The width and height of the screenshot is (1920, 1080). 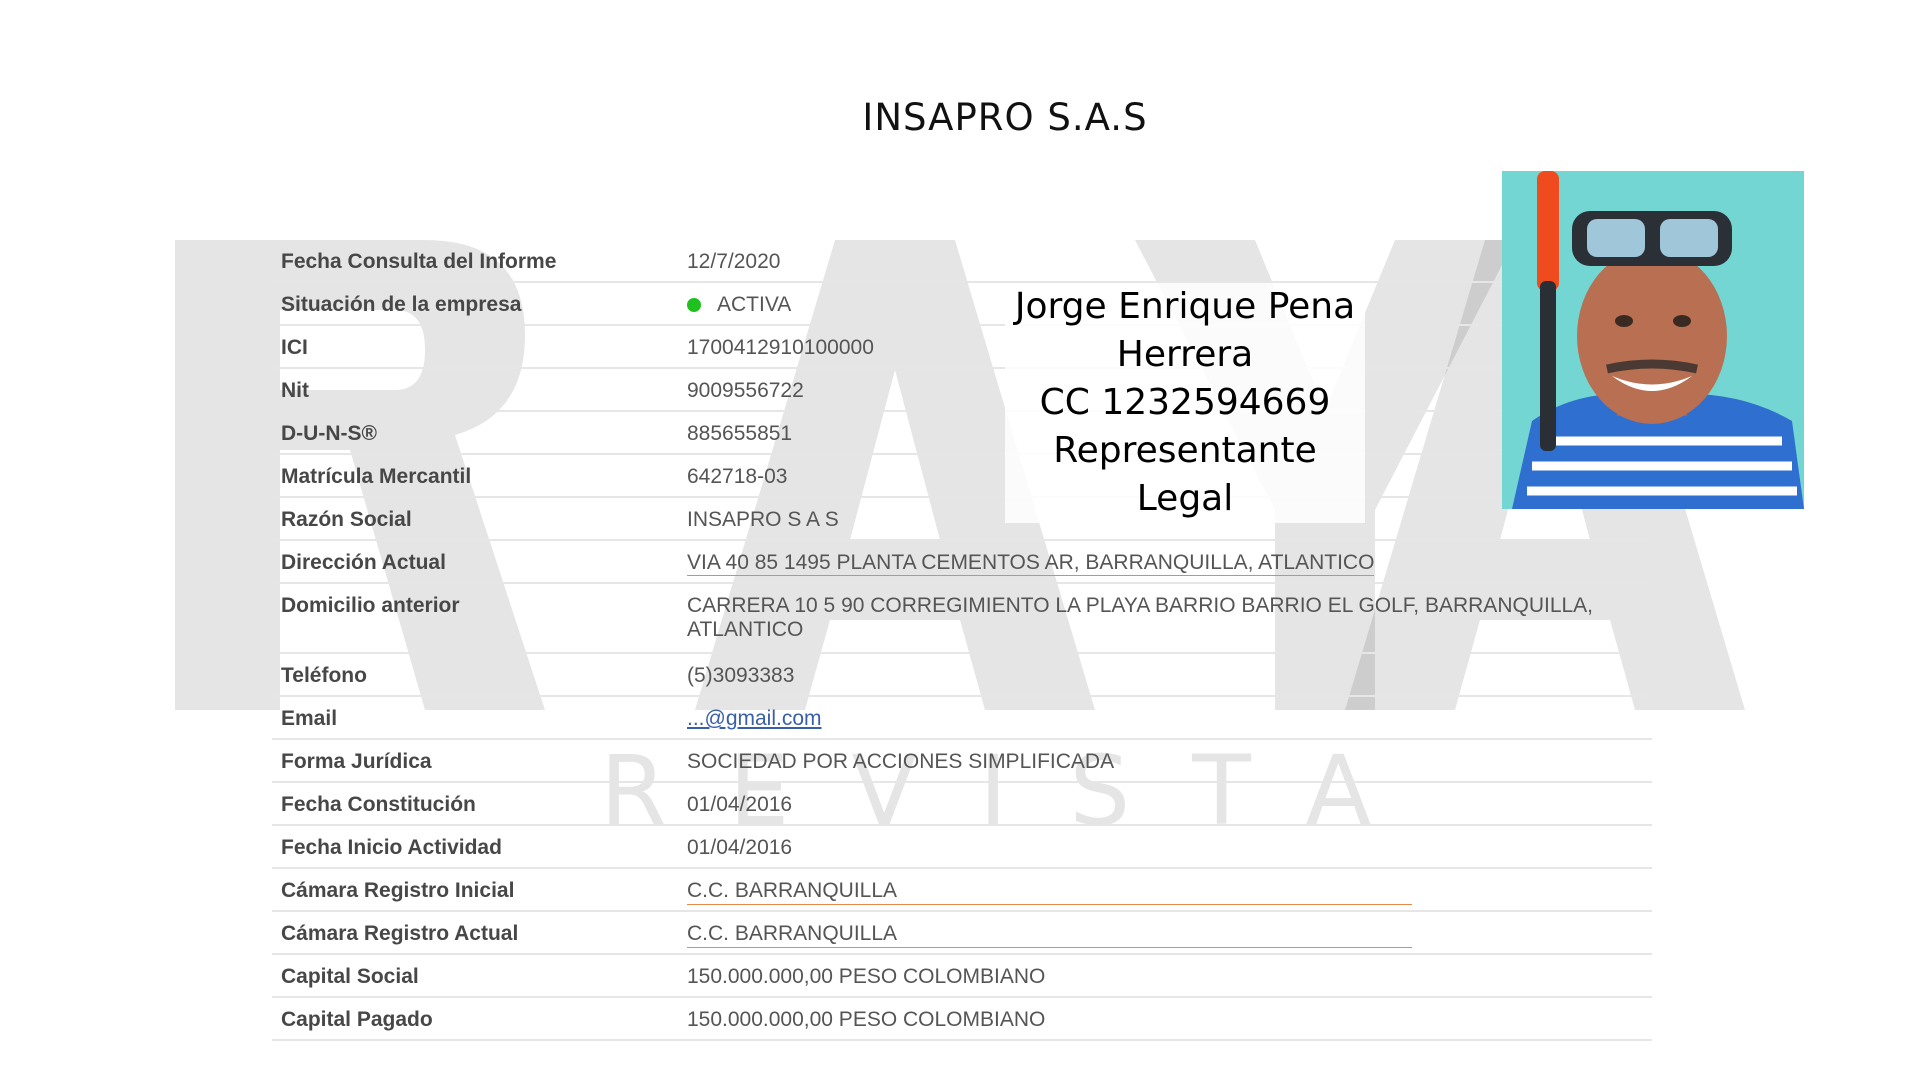 What do you see at coordinates (419, 261) in the screenshot?
I see `row-label: Fecha Consulta del Informe` at bounding box center [419, 261].